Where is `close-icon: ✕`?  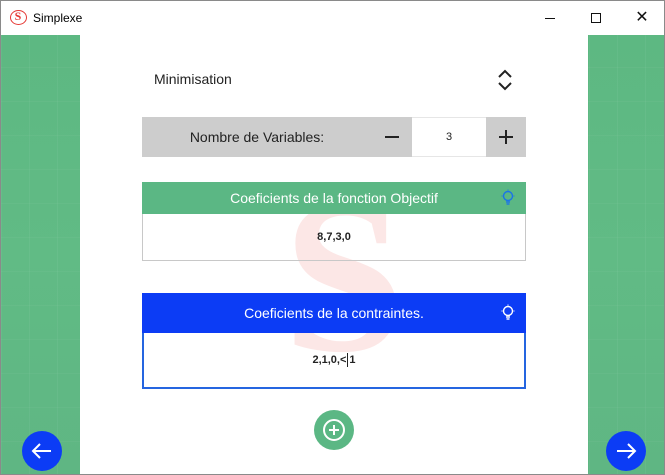 close-icon: ✕ is located at coordinates (642, 17).